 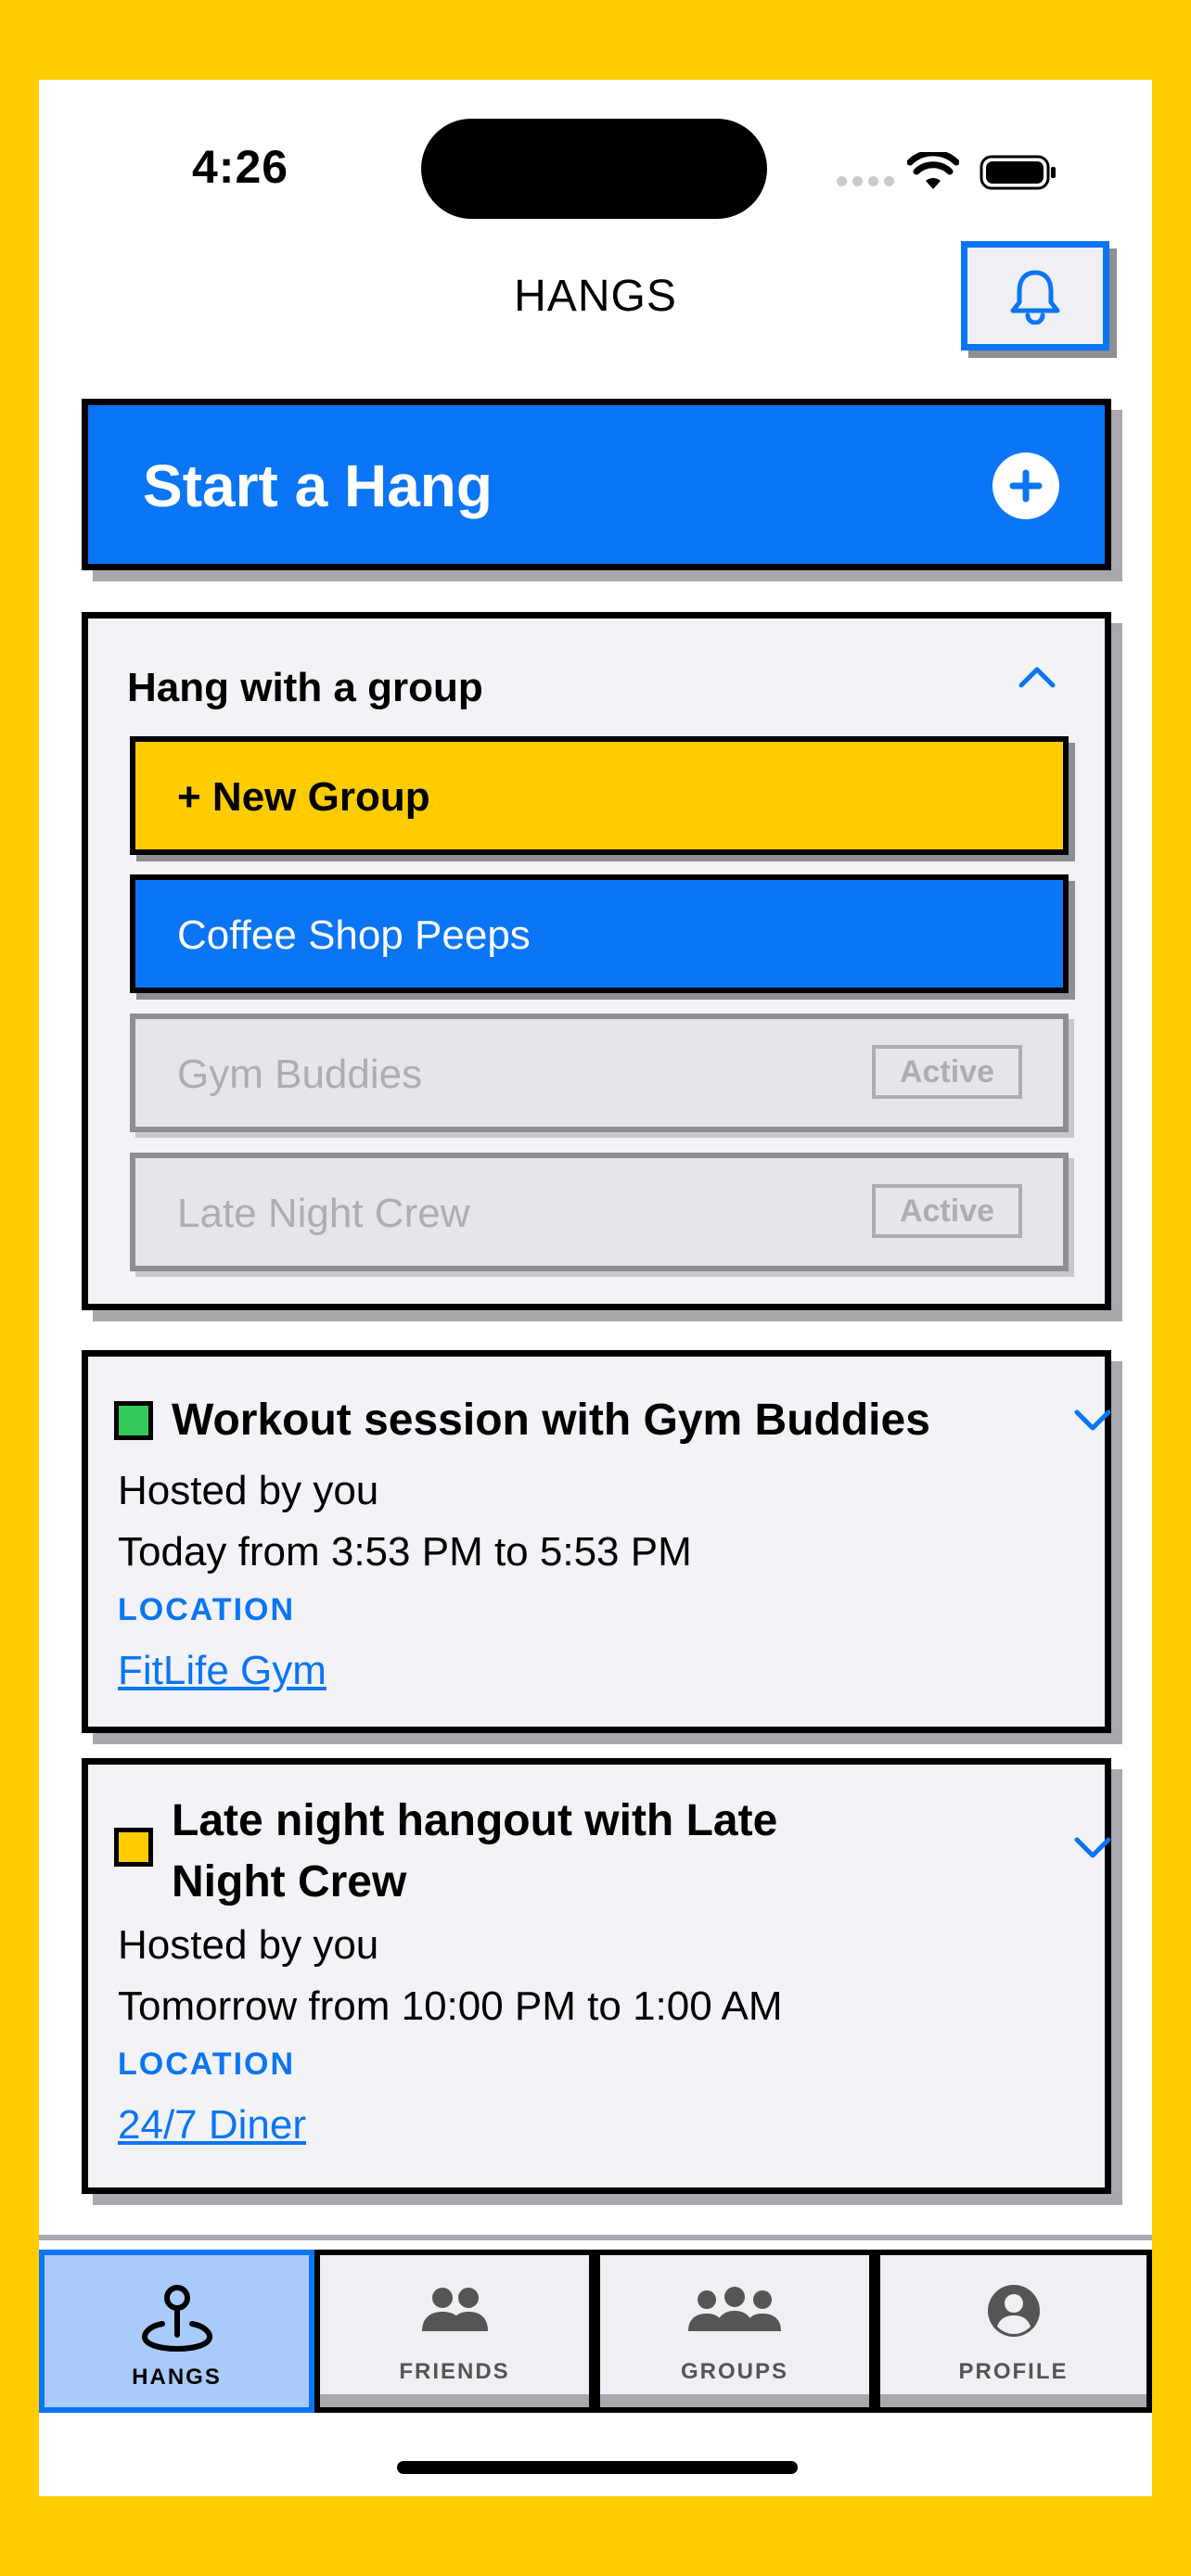 I want to click on battery-icon, so click(x=1018, y=172).